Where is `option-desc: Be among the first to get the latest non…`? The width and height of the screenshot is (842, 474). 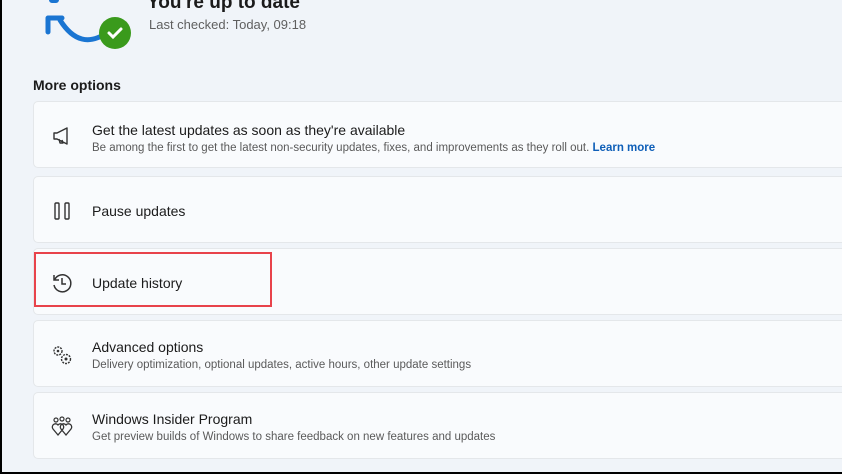
option-desc: Be among the first to get the latest non… is located at coordinates (341, 148).